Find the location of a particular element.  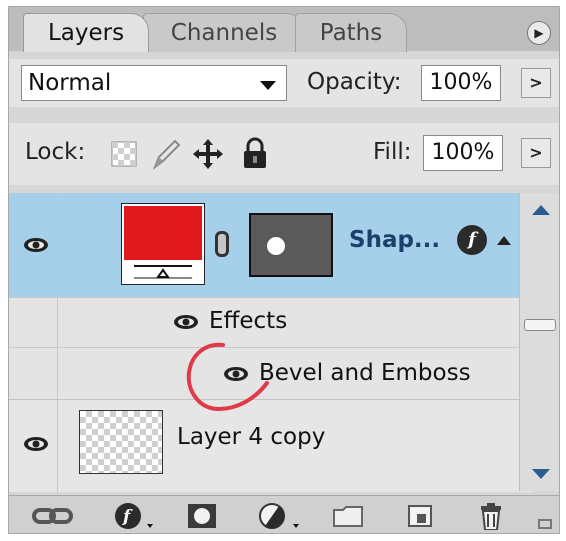

expand-effects-arrow-icon is located at coordinates (504, 240).